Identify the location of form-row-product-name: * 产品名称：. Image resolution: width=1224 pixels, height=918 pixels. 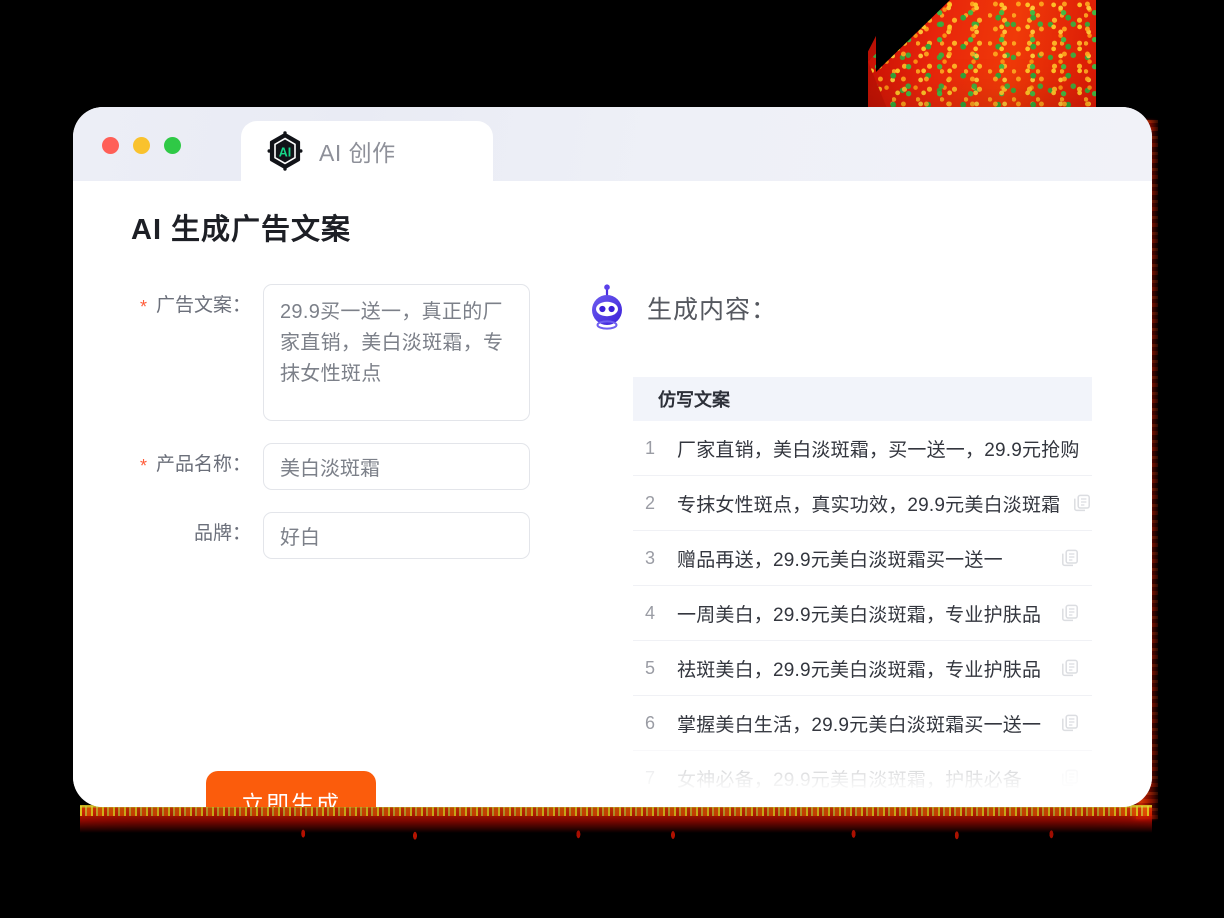
(352, 466).